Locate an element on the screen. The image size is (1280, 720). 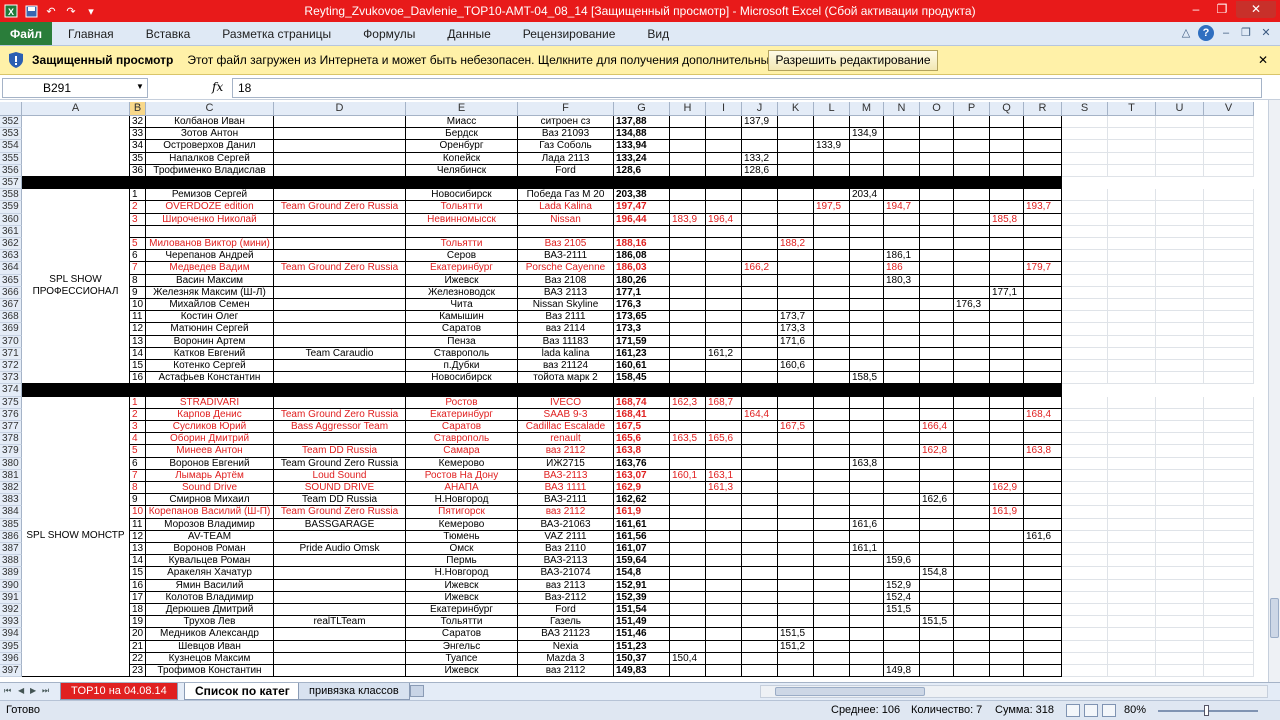
cell-k: 151,5 is located at coordinates (796, 634).